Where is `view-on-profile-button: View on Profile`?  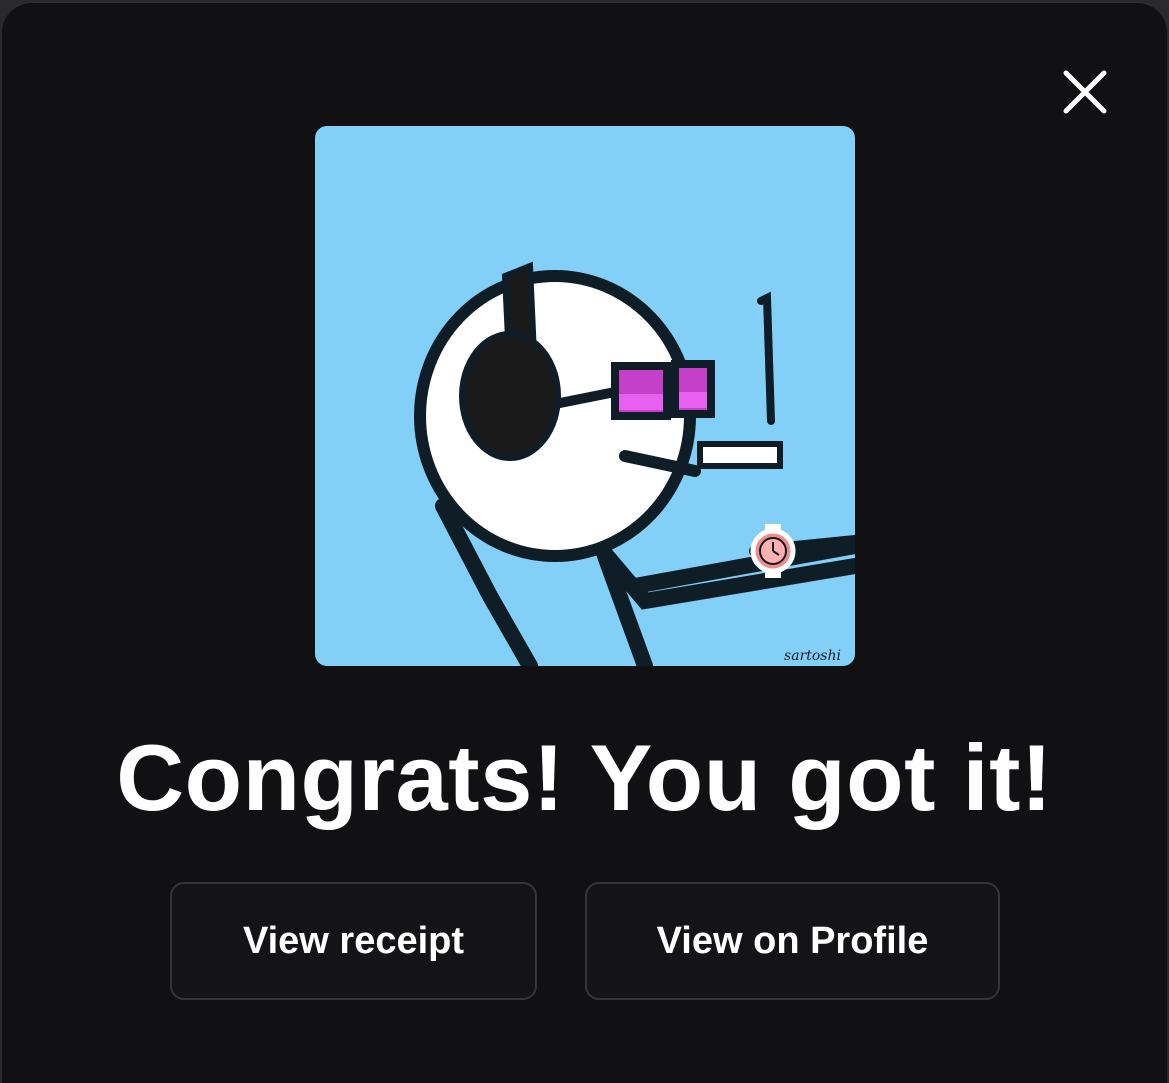 view-on-profile-button: View on Profile is located at coordinates (792, 941).